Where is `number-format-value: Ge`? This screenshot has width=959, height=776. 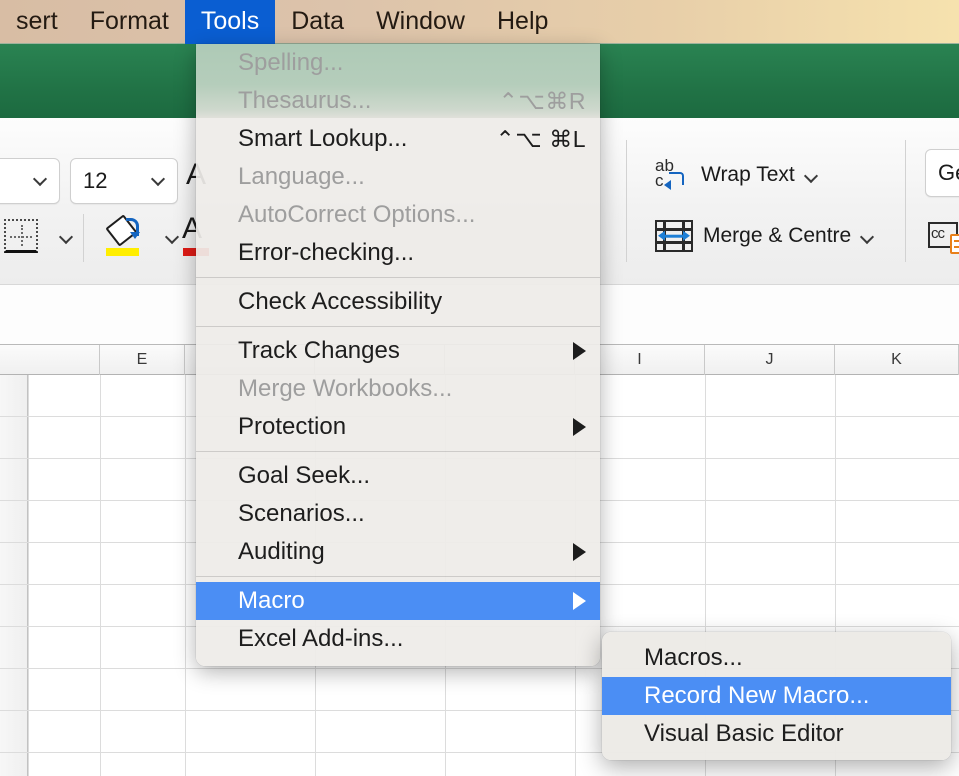
number-format-value: Ge is located at coordinates (948, 172).